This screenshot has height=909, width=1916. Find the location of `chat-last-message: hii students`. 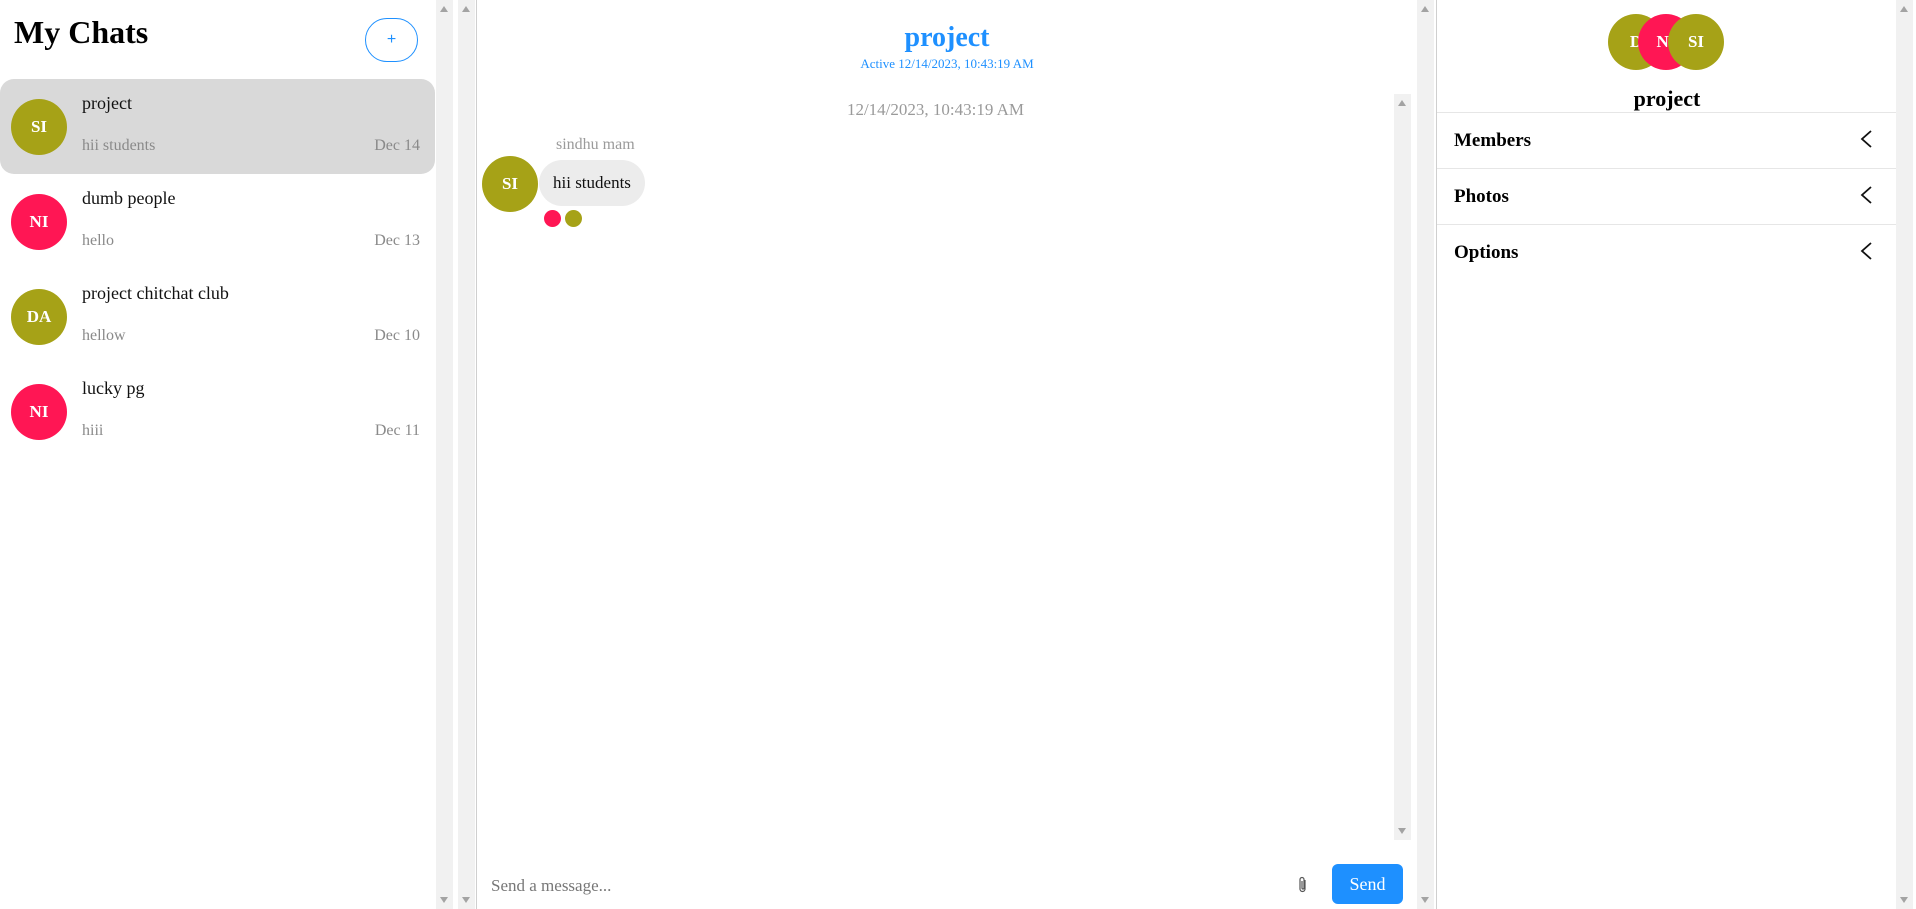

chat-last-message: hii students is located at coordinates (119, 145).